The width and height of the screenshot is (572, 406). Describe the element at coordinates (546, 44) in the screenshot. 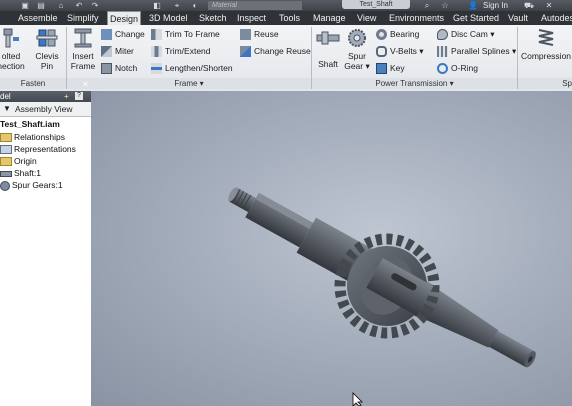

I see `compression-spring-button: Compression` at that location.